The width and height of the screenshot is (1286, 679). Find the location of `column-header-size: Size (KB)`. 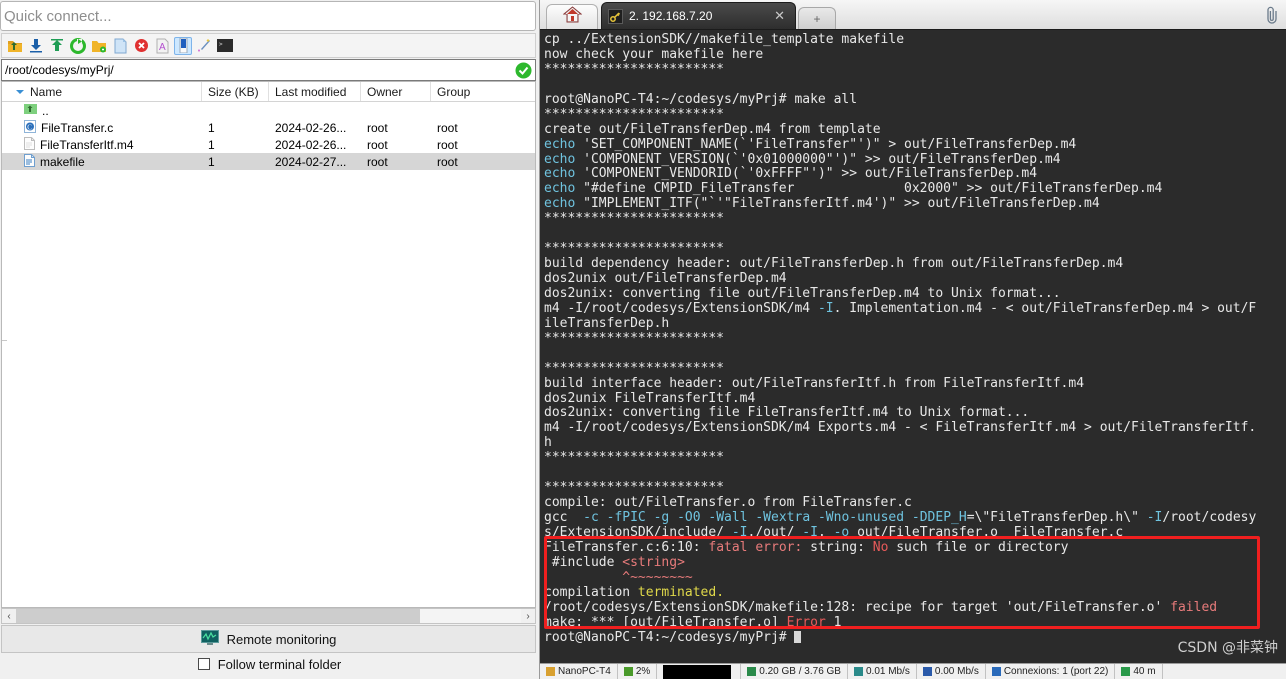

column-header-size: Size (KB) is located at coordinates (235, 91).